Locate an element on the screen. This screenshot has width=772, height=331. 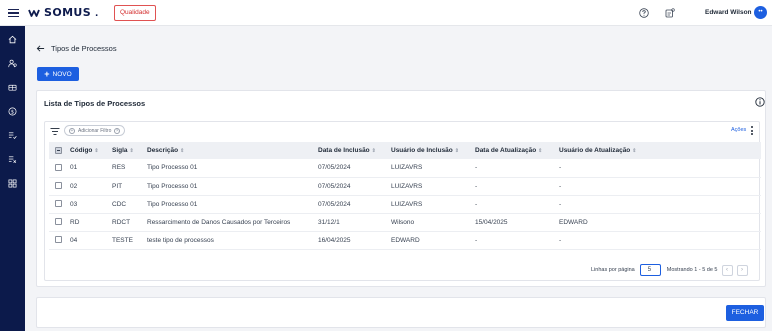
cell-usuario-atualizacao: EDWARD is located at coordinates (660, 222).